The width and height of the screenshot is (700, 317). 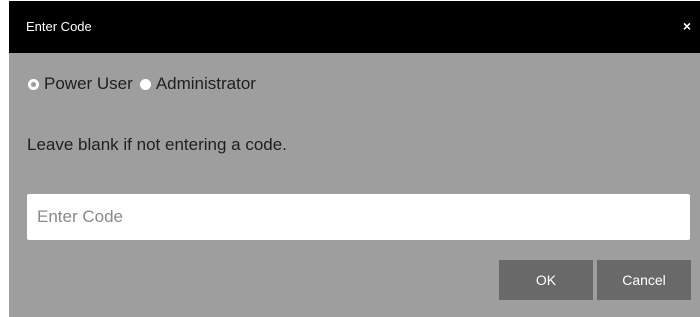 I want to click on dialog-title: Enter Code, so click(x=59, y=26).